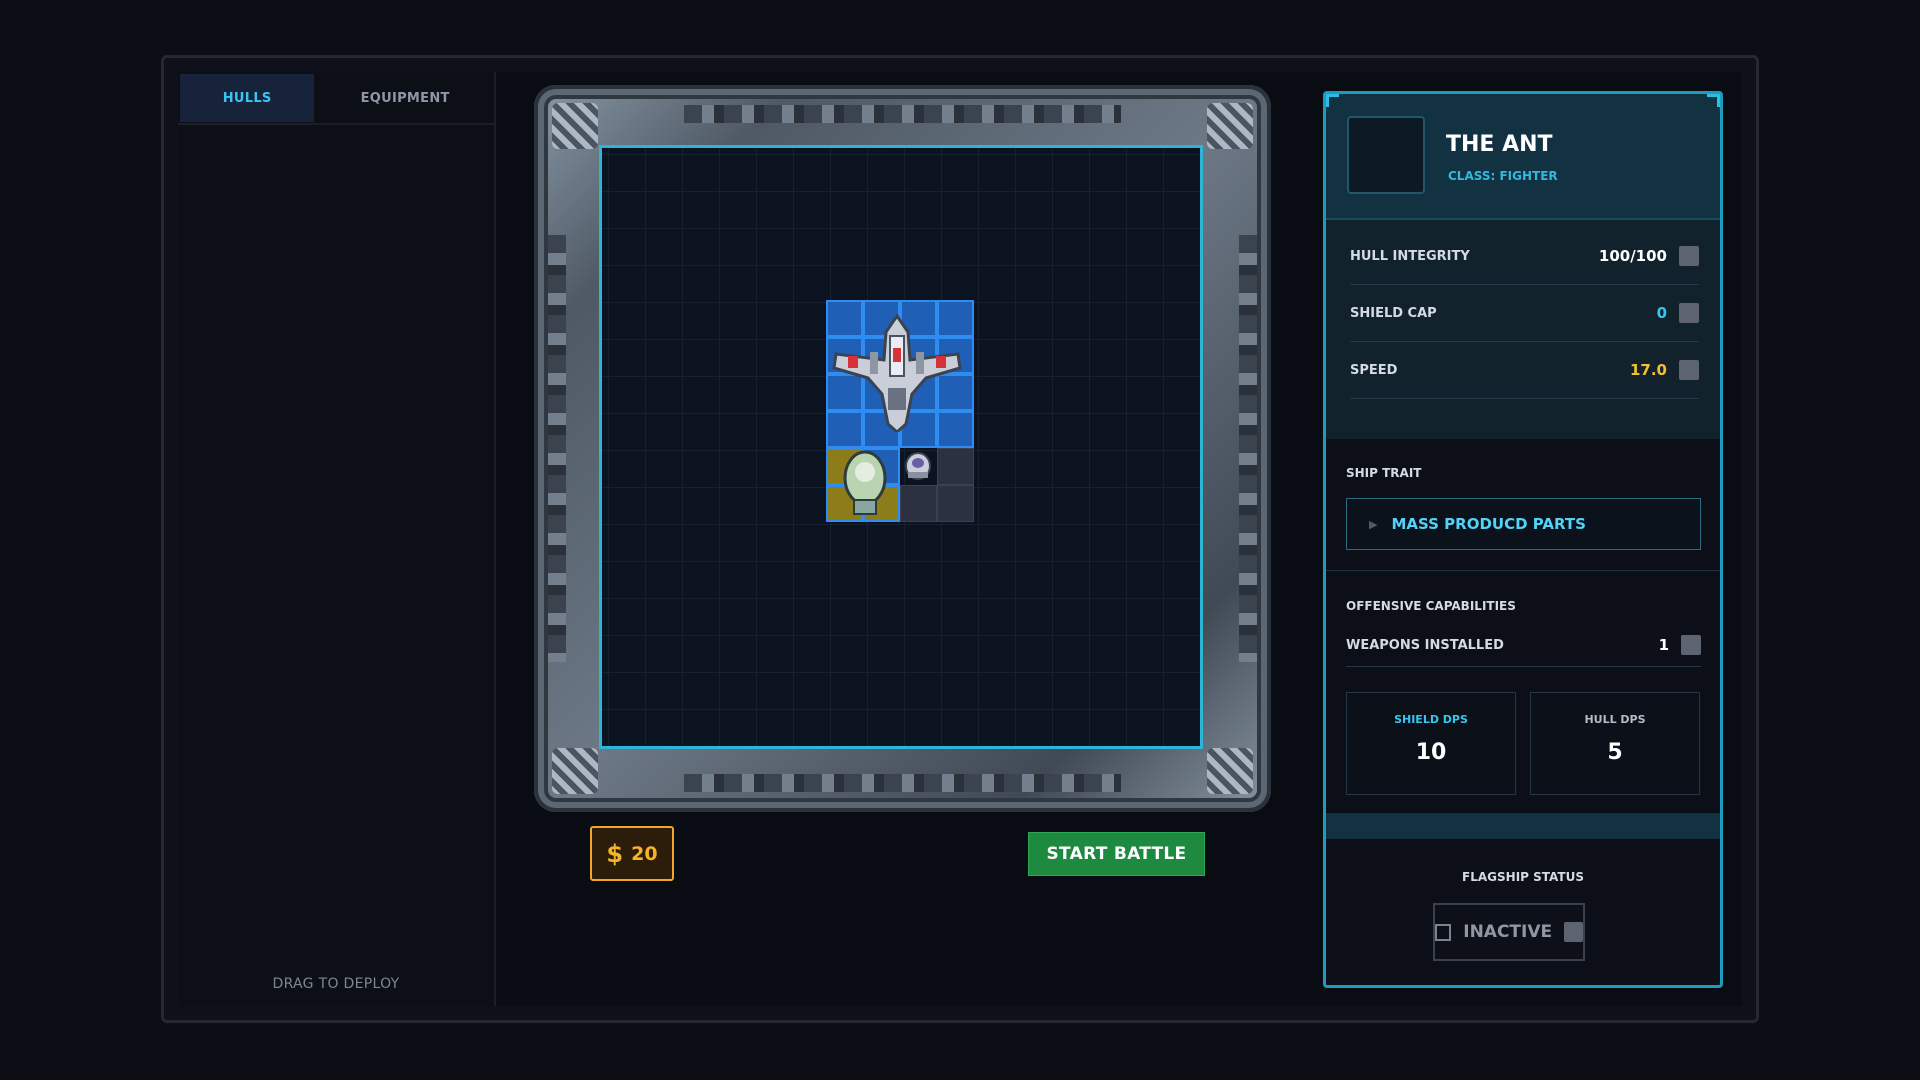 This screenshot has width=1920, height=1080. Describe the element at coordinates (1524, 313) in the screenshot. I see `stat-row-shield-cap: SHIELD CAP 0` at that location.